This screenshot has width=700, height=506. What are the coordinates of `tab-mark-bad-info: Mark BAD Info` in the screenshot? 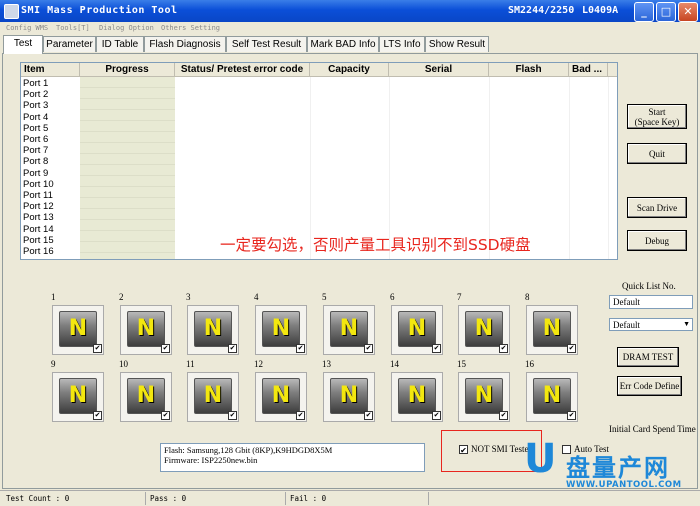 It's located at (343, 44).